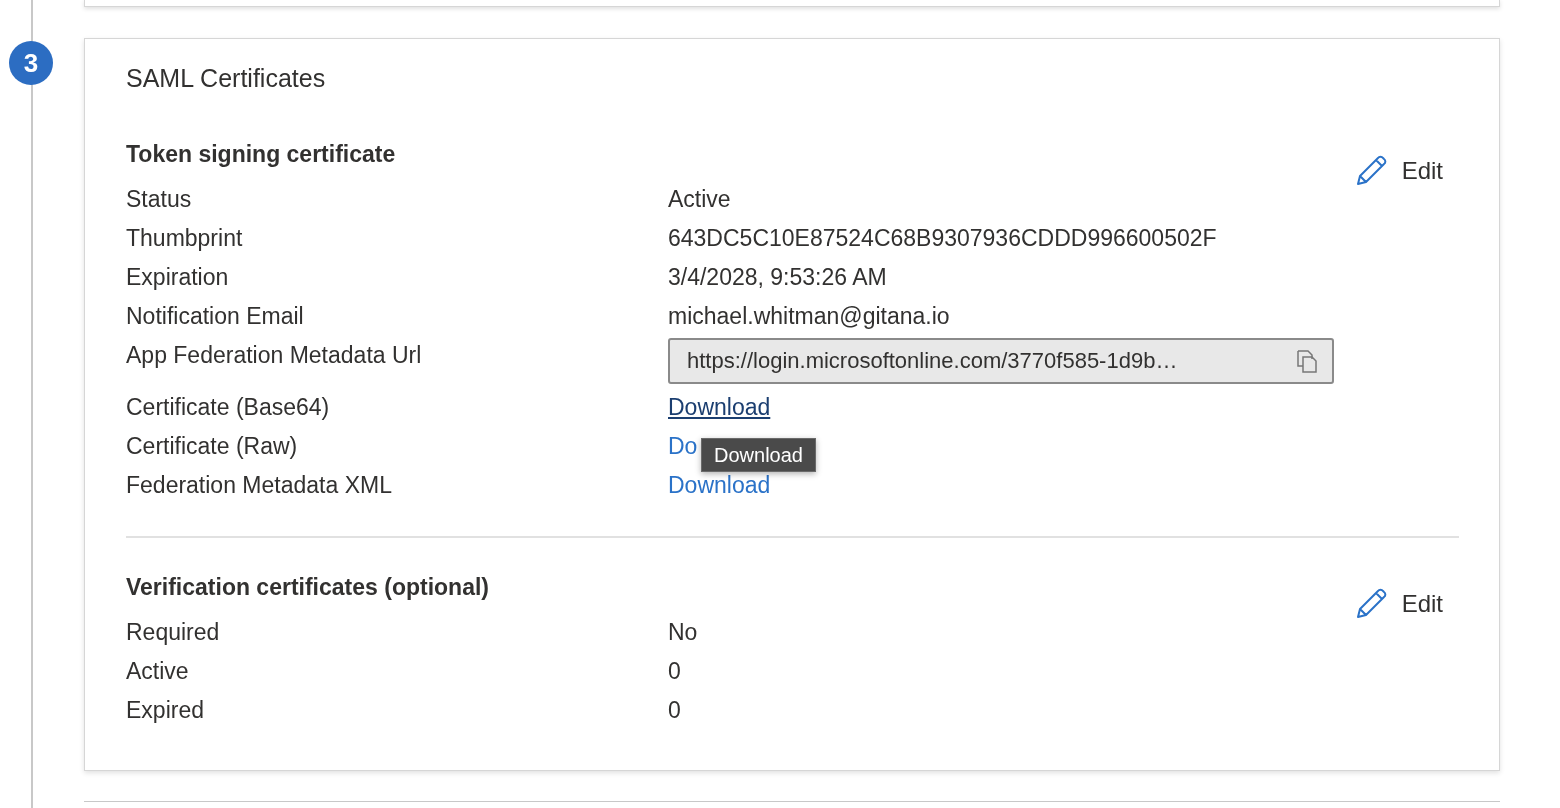 The height and width of the screenshot is (808, 1560). I want to click on tooltip: Download, so click(758, 454).